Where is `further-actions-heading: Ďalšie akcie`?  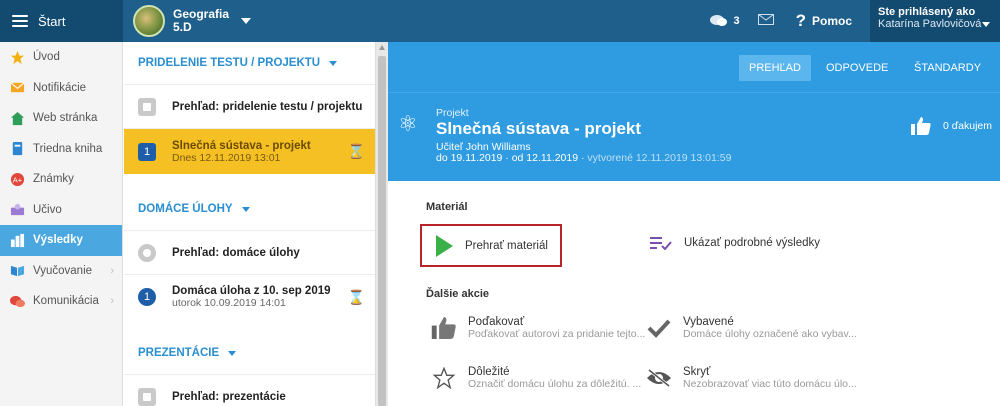 further-actions-heading: Ďalšie akcie is located at coordinates (457, 294).